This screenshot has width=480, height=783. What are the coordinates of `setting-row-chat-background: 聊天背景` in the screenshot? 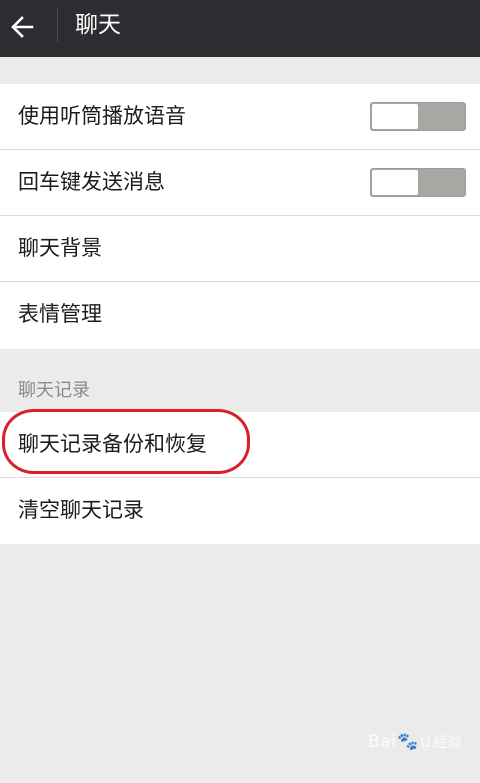 It's located at (240, 249).